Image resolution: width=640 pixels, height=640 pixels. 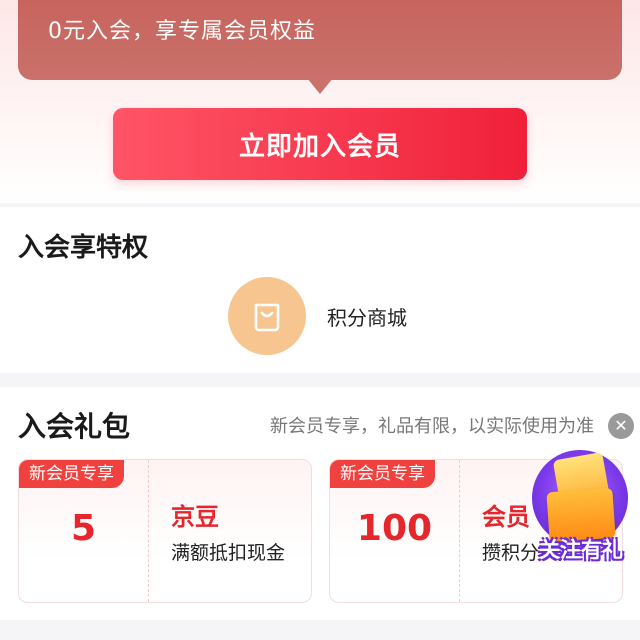 I want to click on banner-text: 0元入会，享专属会员权益, so click(x=182, y=31).